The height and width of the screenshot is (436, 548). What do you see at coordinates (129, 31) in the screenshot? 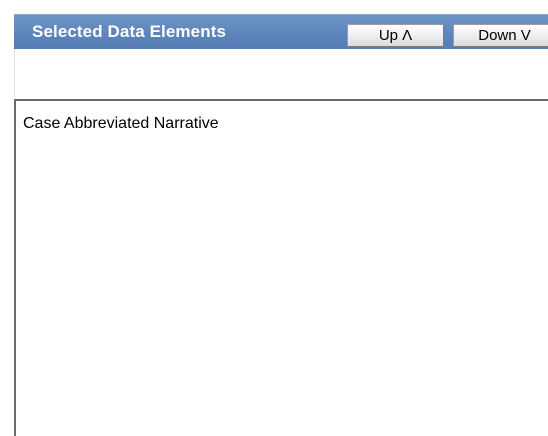
I see `panel-title: Selected Data Elements` at bounding box center [129, 31].